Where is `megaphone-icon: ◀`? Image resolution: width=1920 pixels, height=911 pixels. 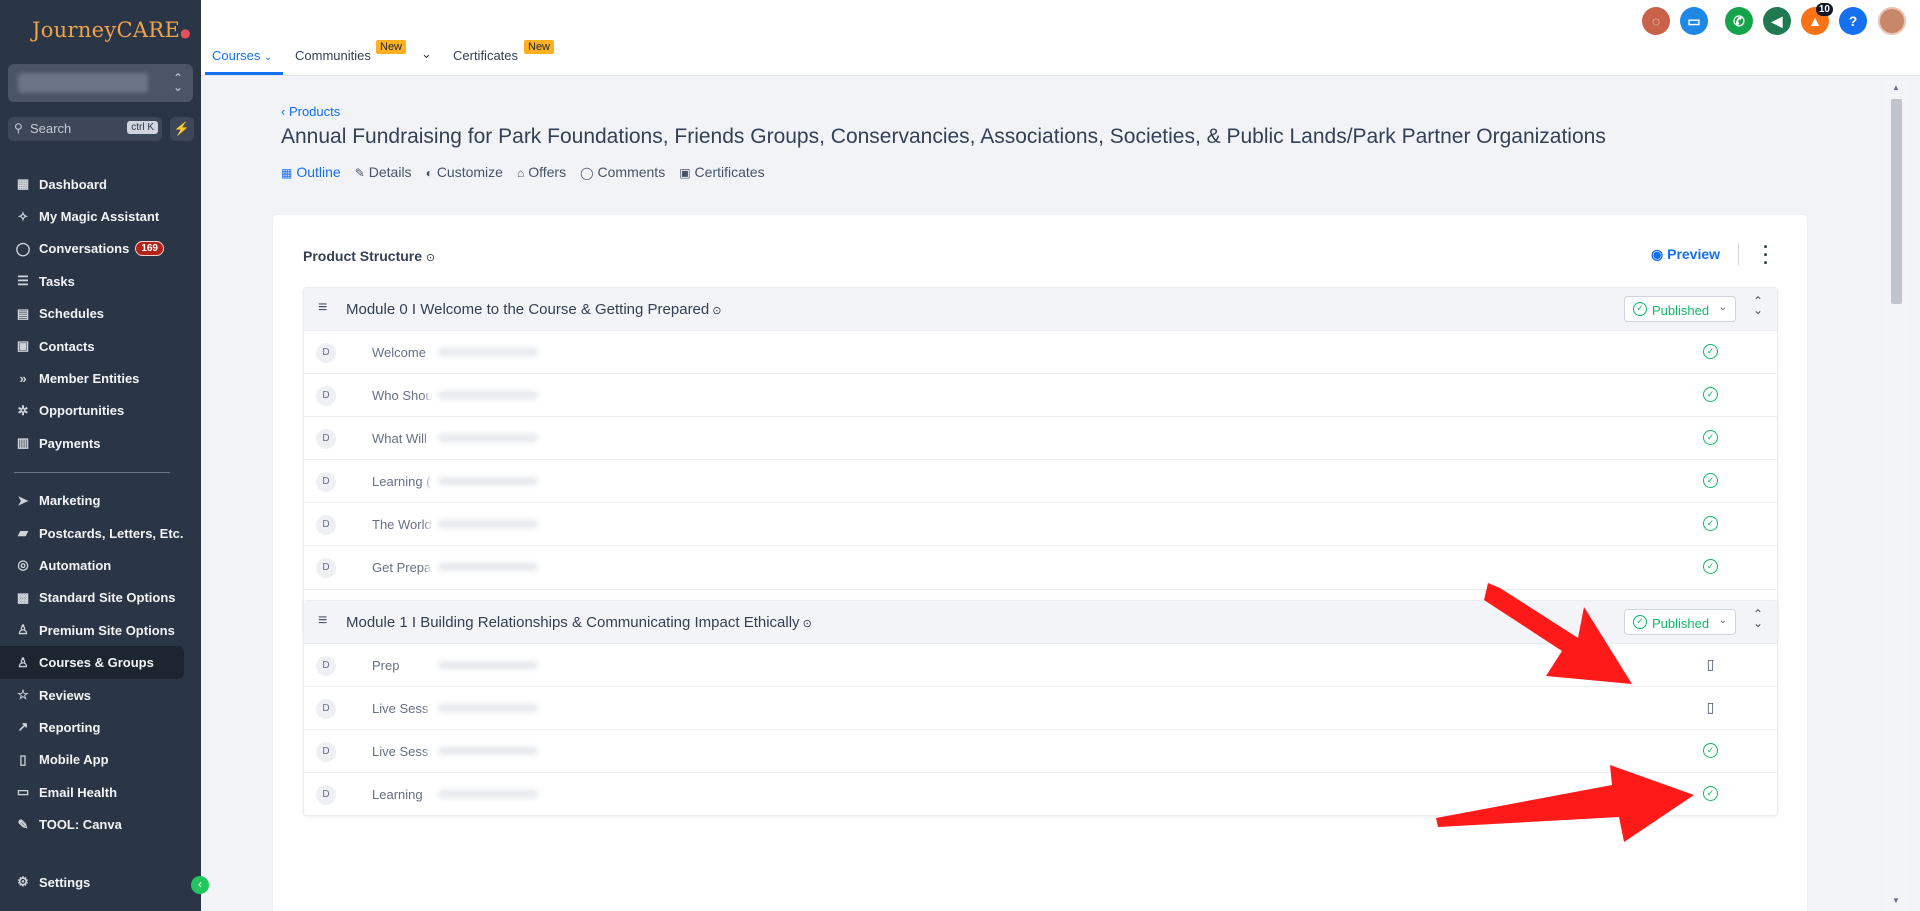 megaphone-icon: ◀ is located at coordinates (1777, 21).